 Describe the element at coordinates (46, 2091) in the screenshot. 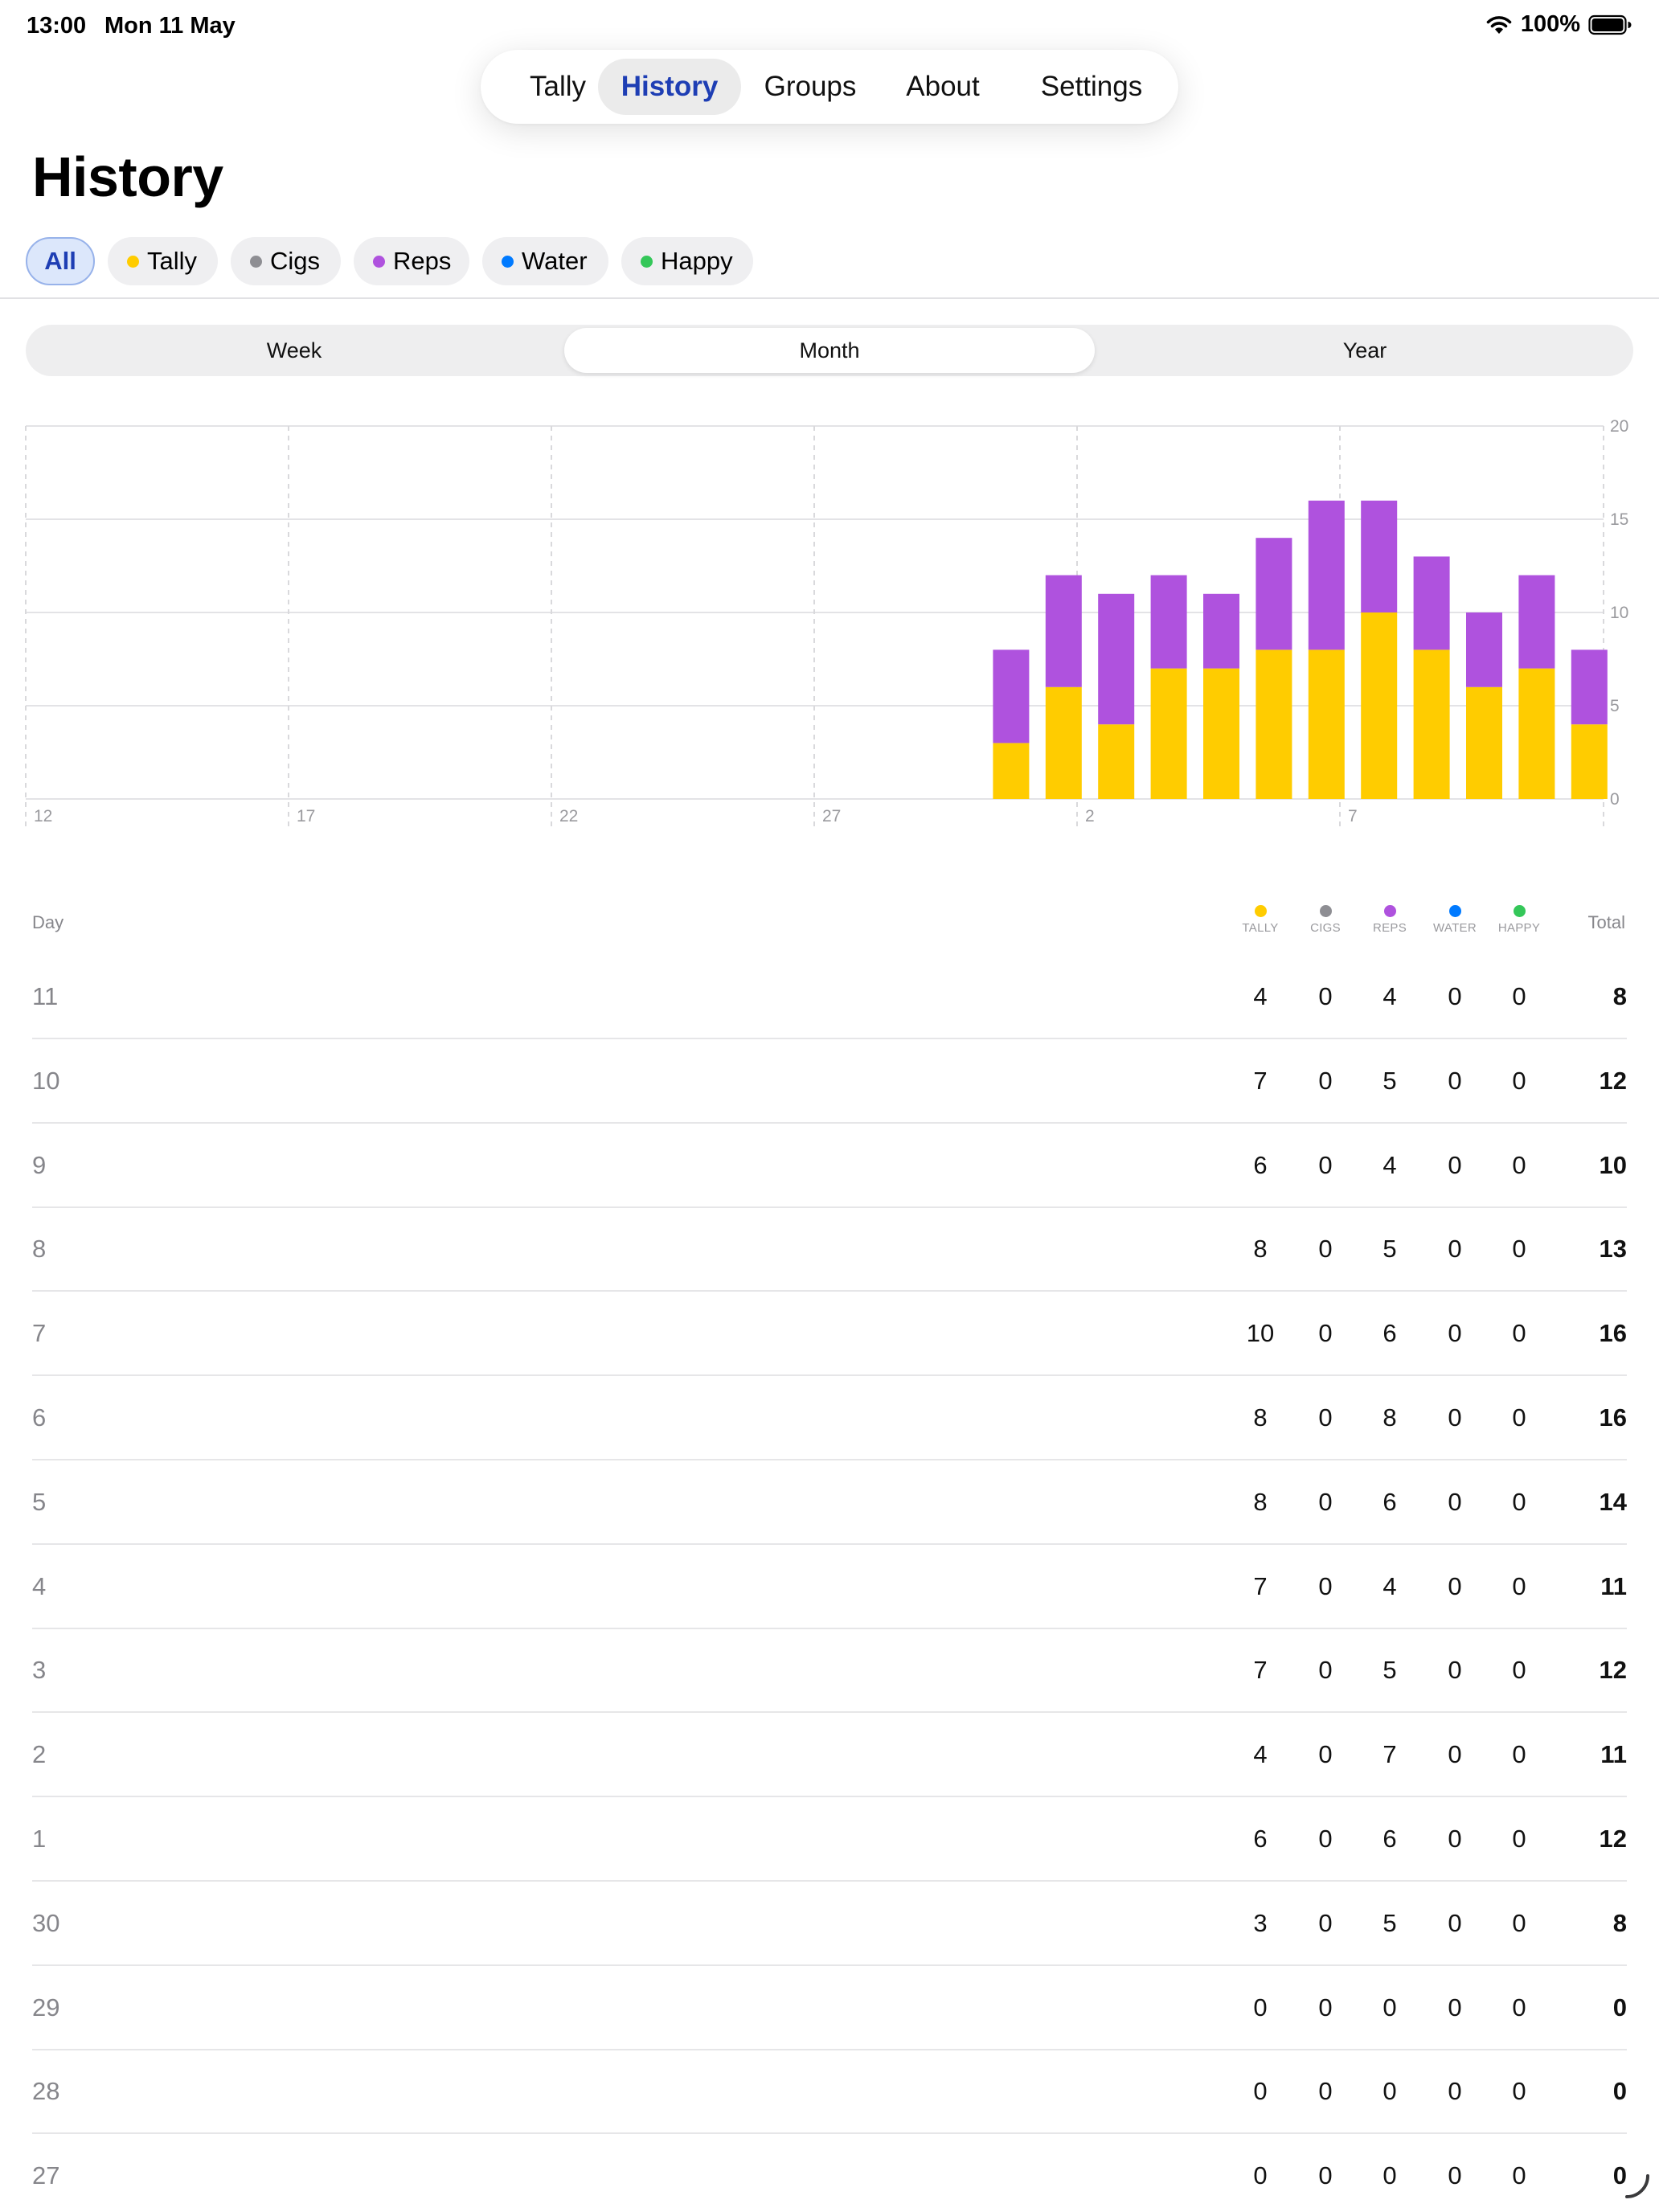

I see `row-day: 28` at that location.